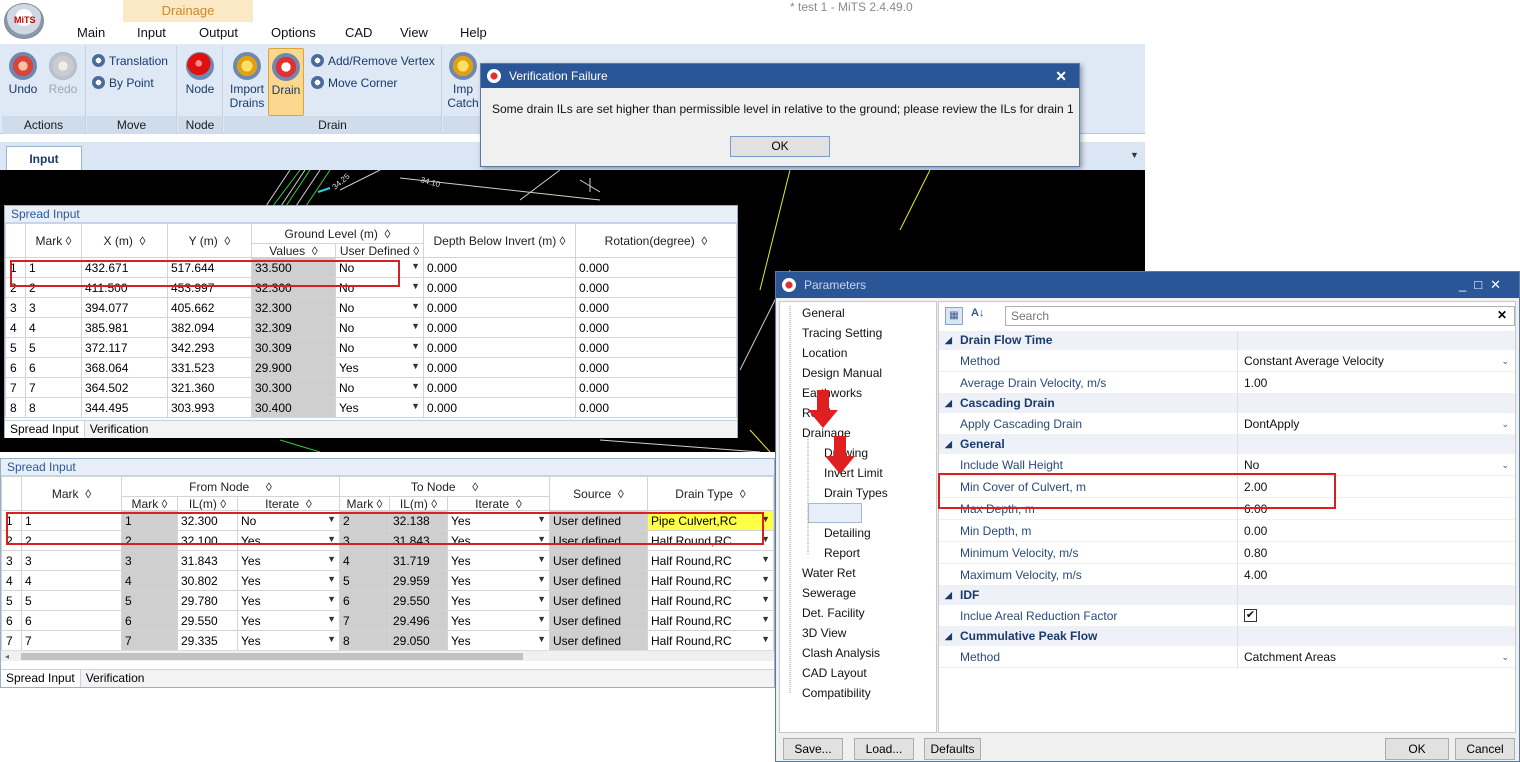 The image size is (1520, 762). What do you see at coordinates (710, 520) in the screenshot?
I see `cell-type: Pipe Culvert,RC ▼` at bounding box center [710, 520].